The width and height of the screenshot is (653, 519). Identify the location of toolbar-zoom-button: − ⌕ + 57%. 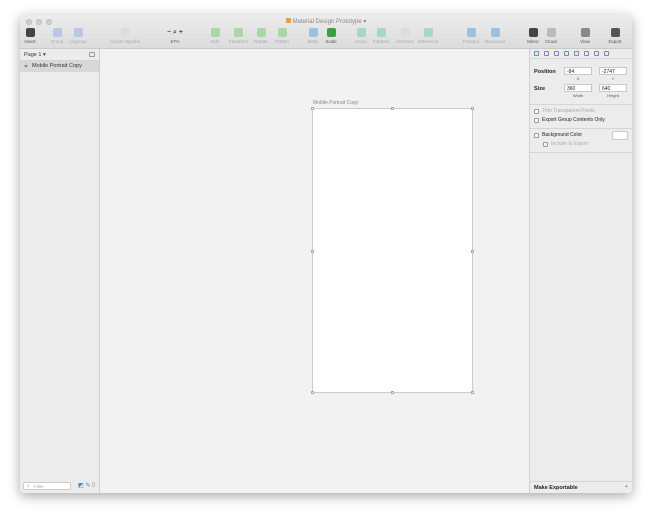
(175, 36).